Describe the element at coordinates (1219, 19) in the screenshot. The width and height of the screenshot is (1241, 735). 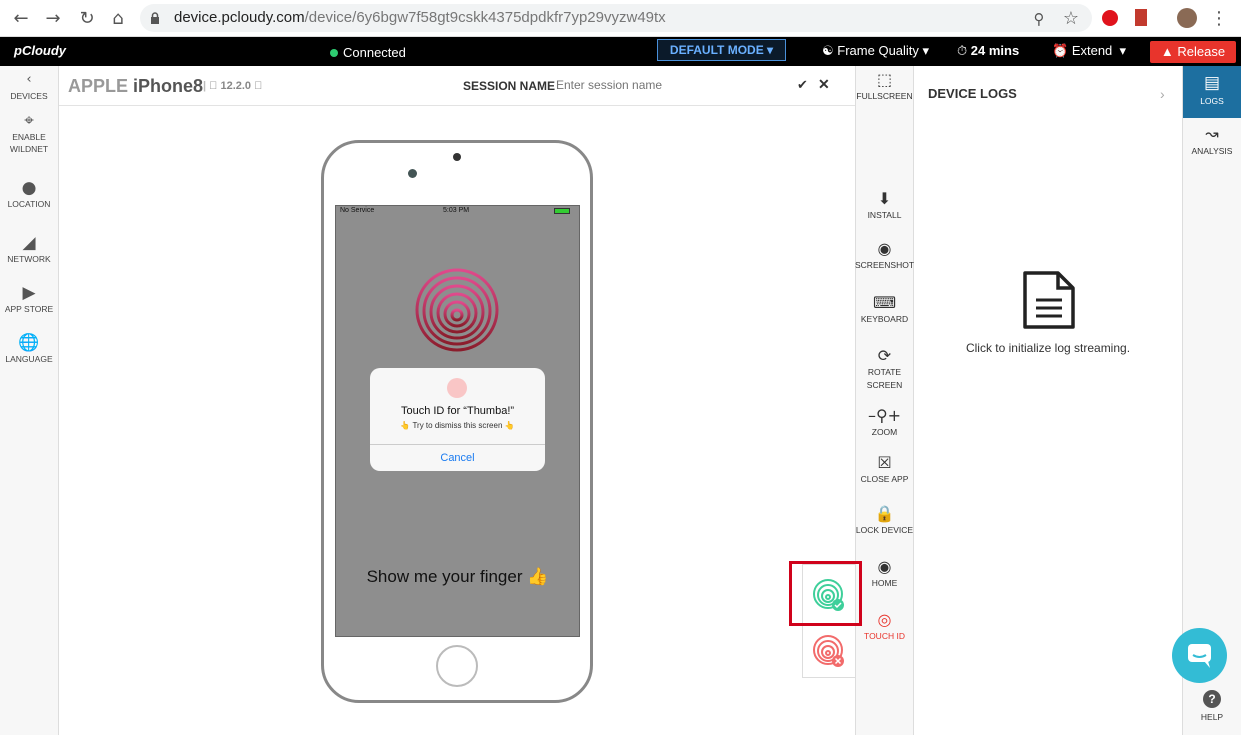
I see `browser-menu-icon: ⋮` at that location.